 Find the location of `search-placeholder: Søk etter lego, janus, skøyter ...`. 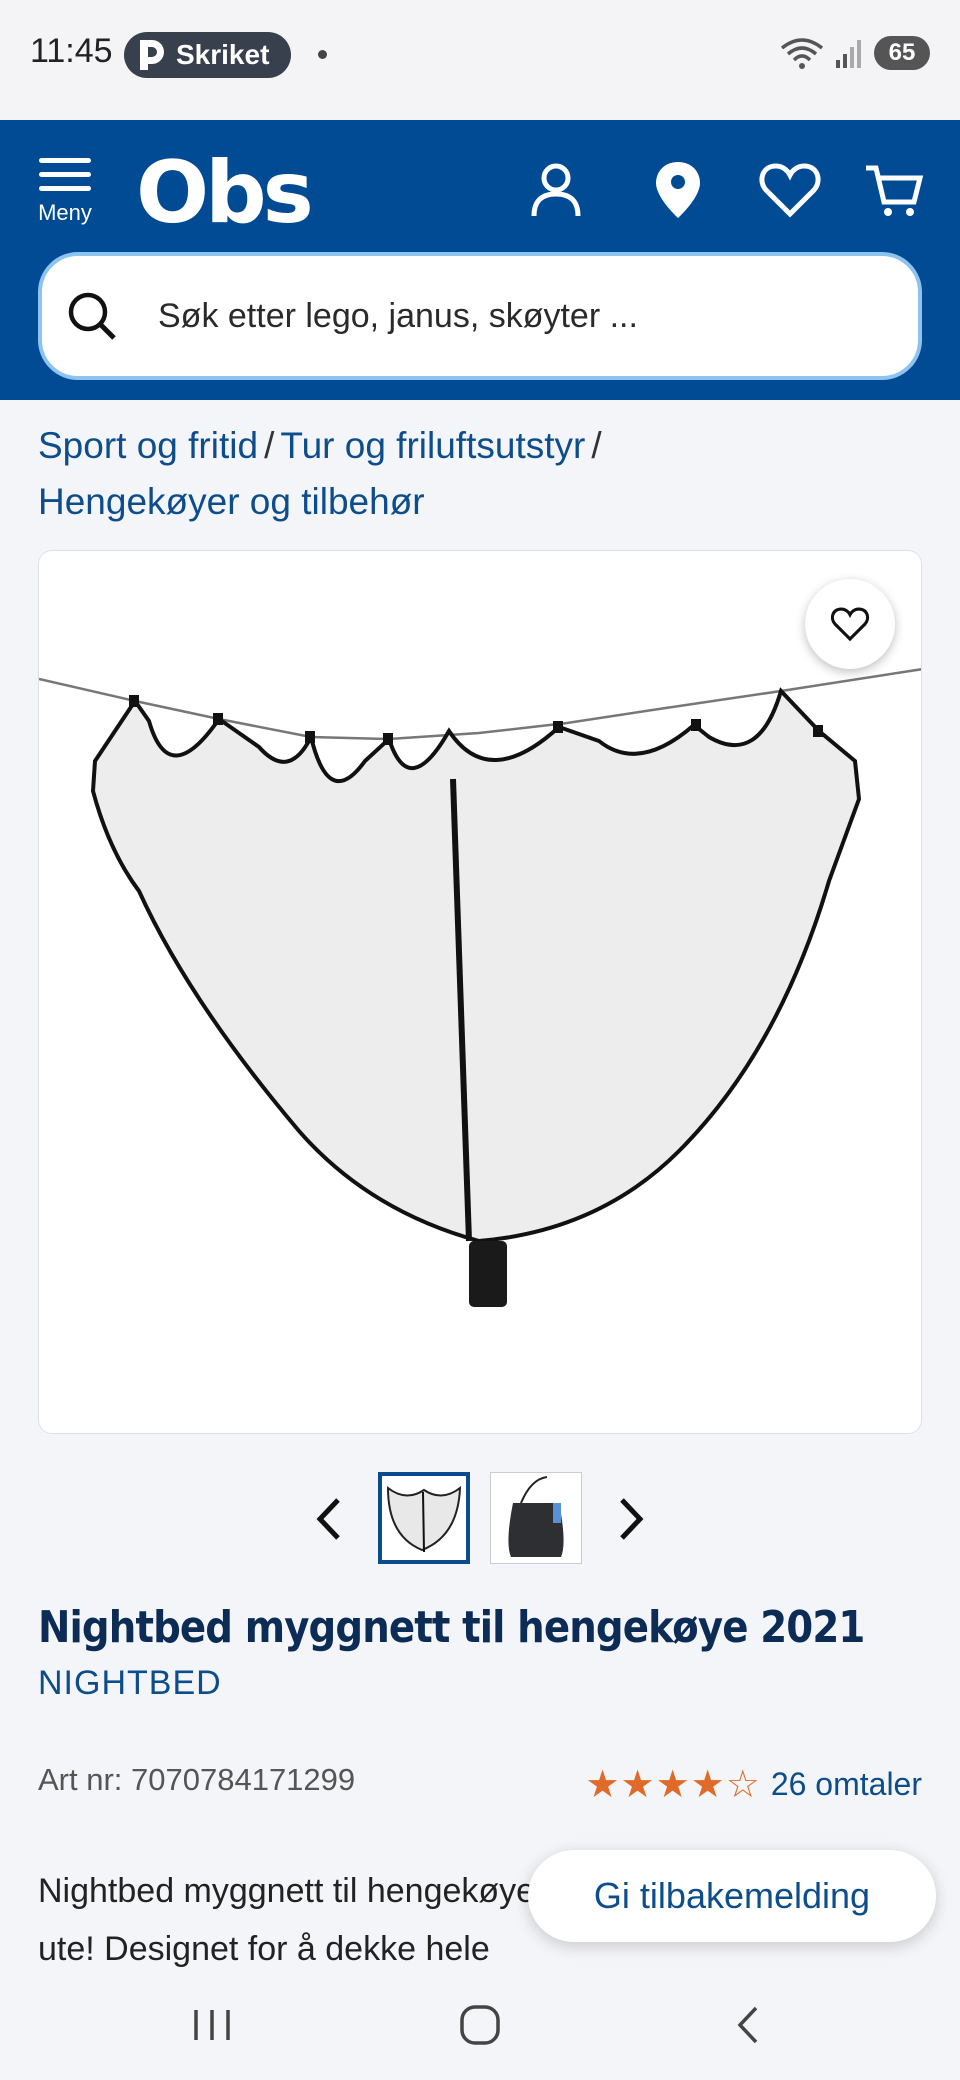

search-placeholder: Søk etter lego, janus, skøyter ... is located at coordinates (398, 315).